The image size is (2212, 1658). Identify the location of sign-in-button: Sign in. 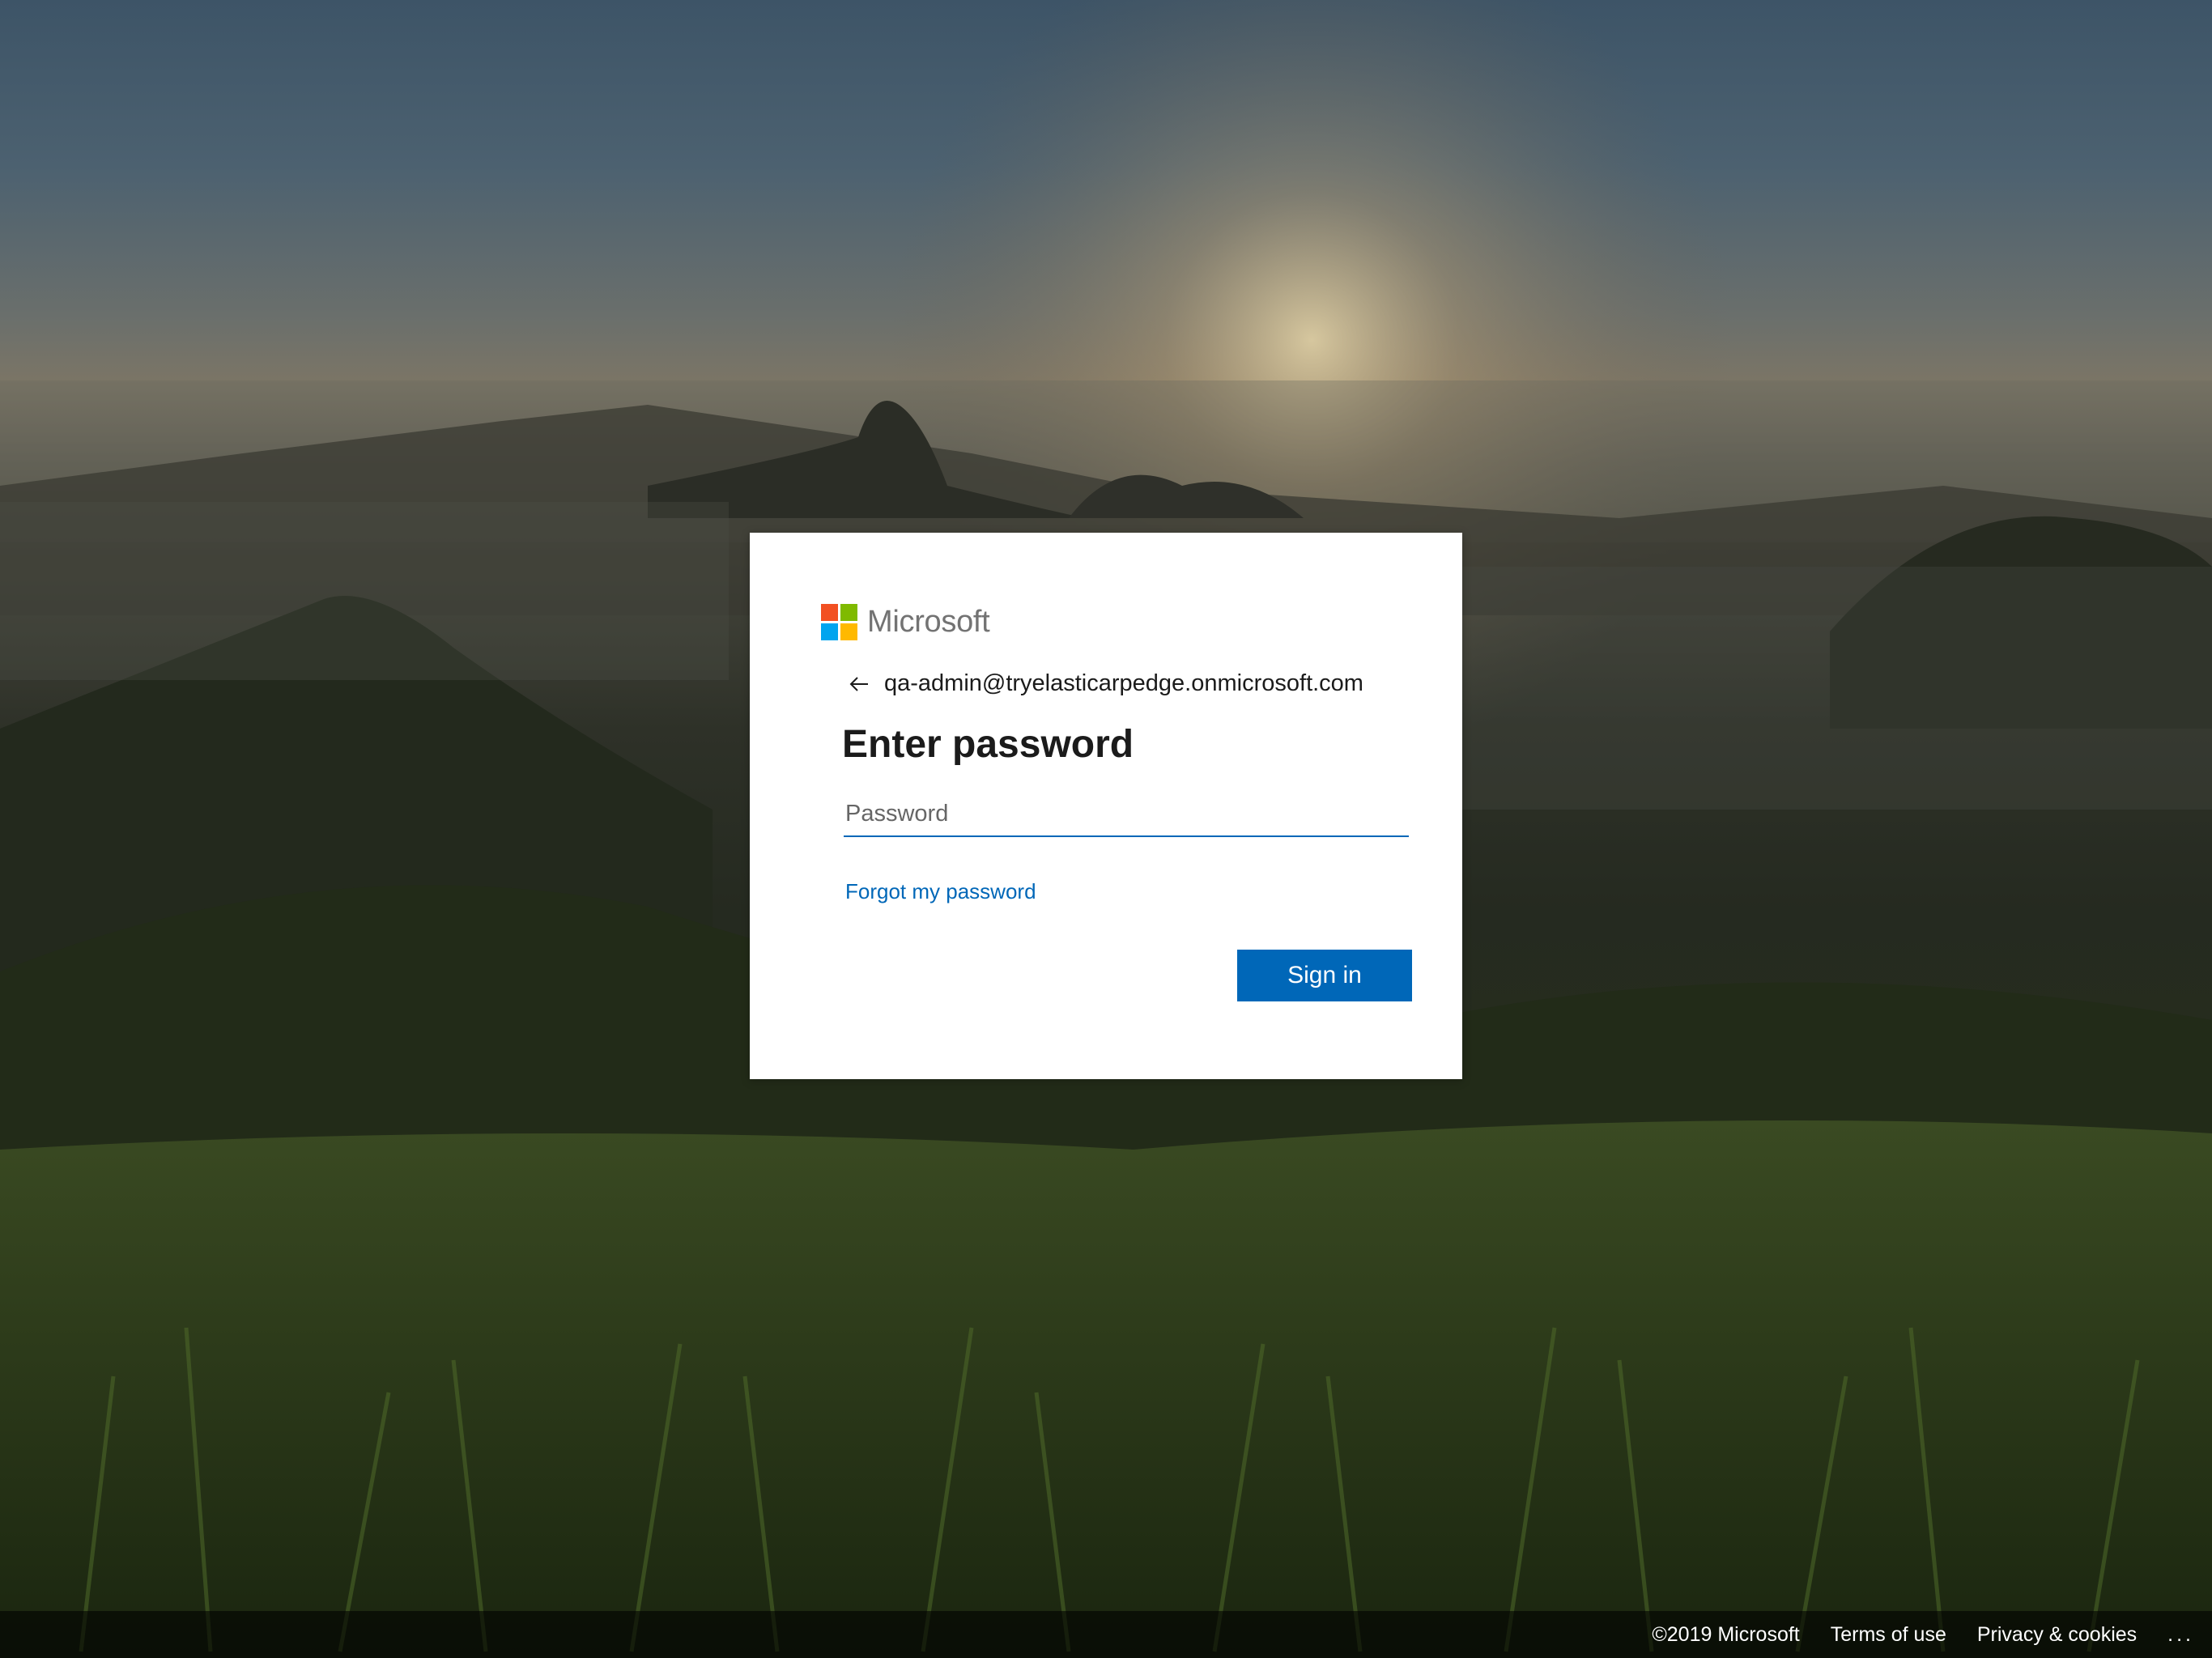
(1324, 975).